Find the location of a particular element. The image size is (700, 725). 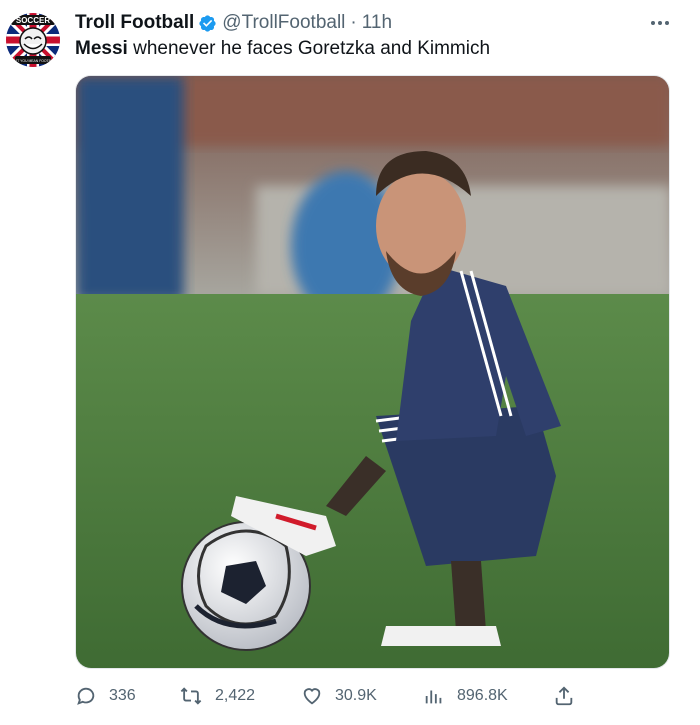

avatar: SOCCER DON'T YOU MEAN FOOTBALL is located at coordinates (33, 40).